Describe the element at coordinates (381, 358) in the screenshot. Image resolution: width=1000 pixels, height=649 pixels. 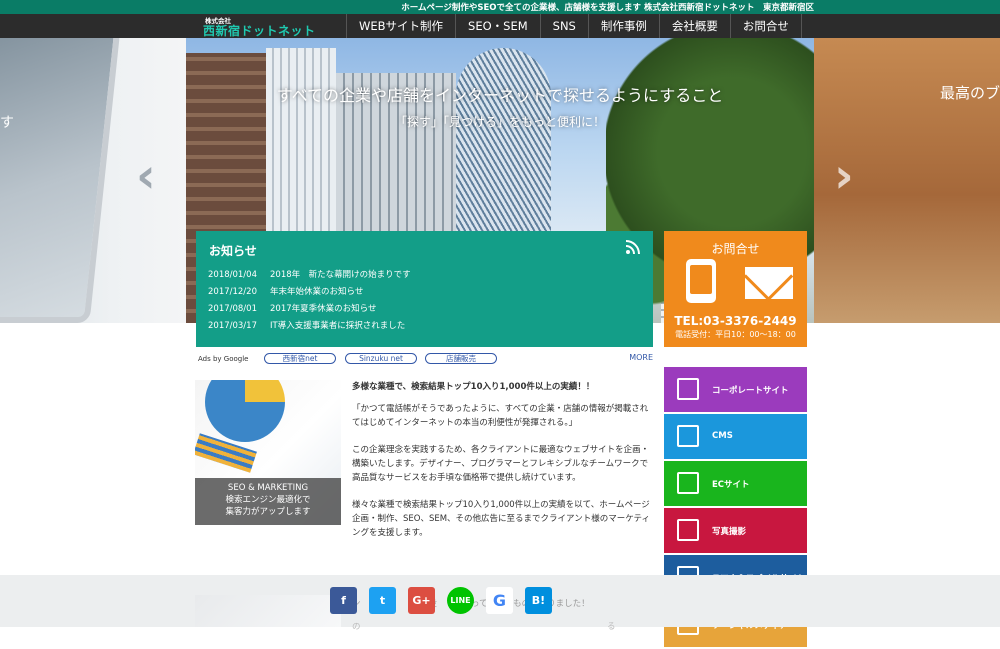
I see `ad-link-chip: Sinzuku net` at that location.